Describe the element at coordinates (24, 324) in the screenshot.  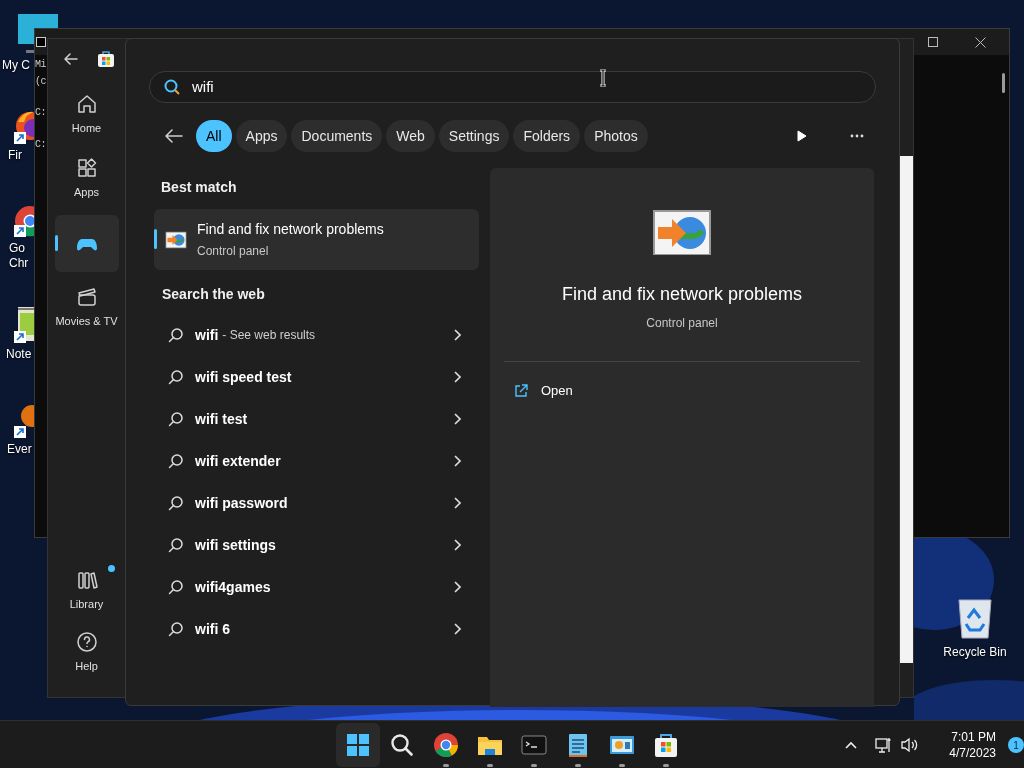
I see `notepad-icon` at that location.